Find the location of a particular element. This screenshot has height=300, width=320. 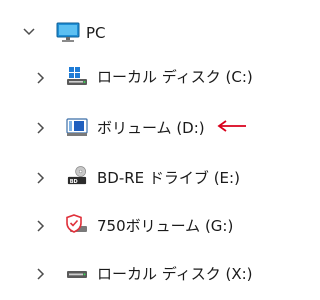

tree-item-drive-c: ローカル ディスク (C:) is located at coordinates (137, 76).